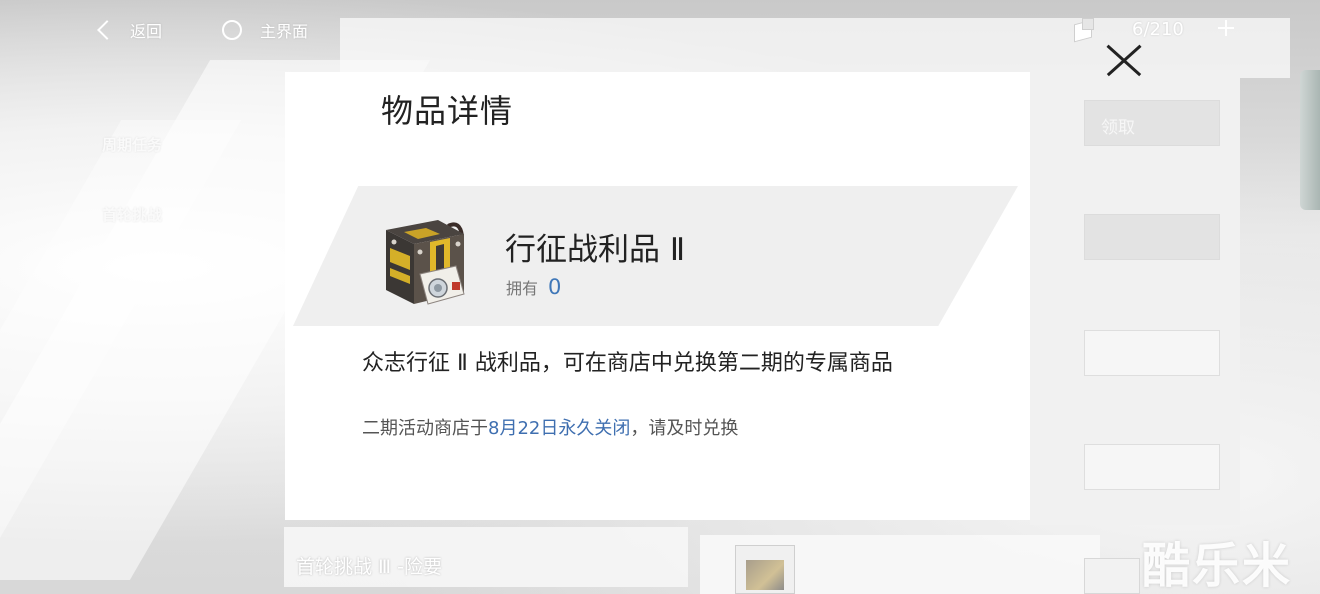 This screenshot has height=594, width=1320. Describe the element at coordinates (132, 214) in the screenshot. I see `side-tab-first-challenge: 首轮挑战` at that location.